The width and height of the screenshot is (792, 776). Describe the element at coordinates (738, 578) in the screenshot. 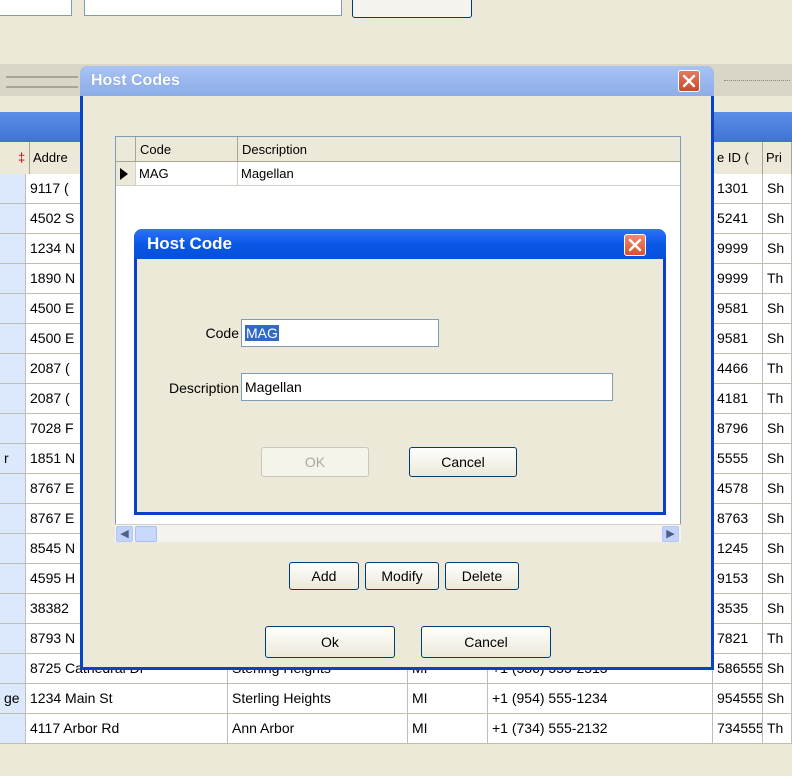

I see `cell-id: 9153` at that location.